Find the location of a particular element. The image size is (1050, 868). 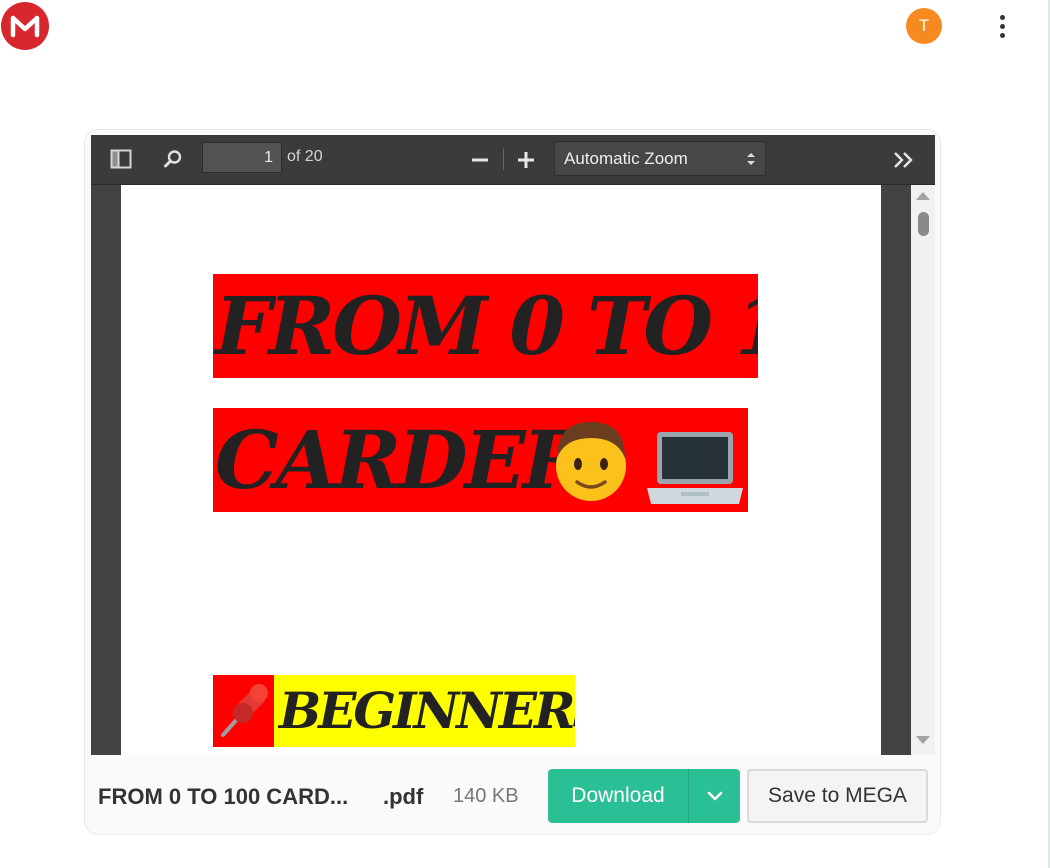

search-icon is located at coordinates (173, 159).